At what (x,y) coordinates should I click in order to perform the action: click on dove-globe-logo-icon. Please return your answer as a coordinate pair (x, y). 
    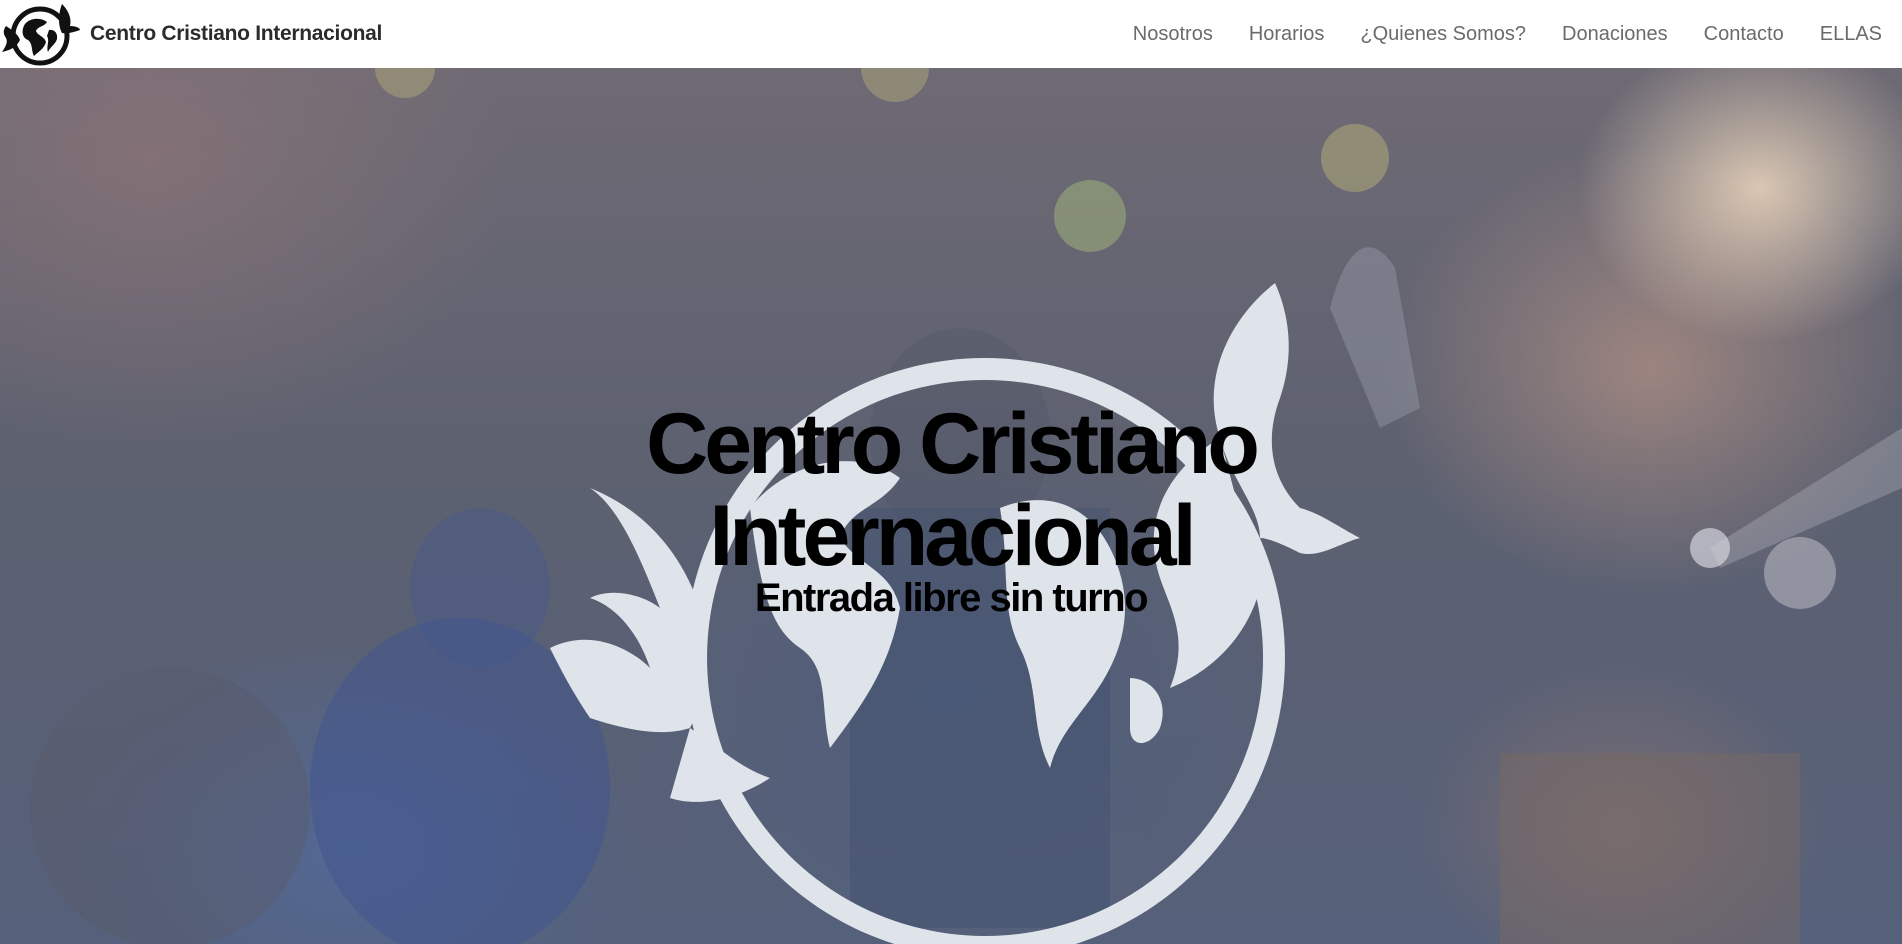
    Looking at the image, I should click on (41, 35).